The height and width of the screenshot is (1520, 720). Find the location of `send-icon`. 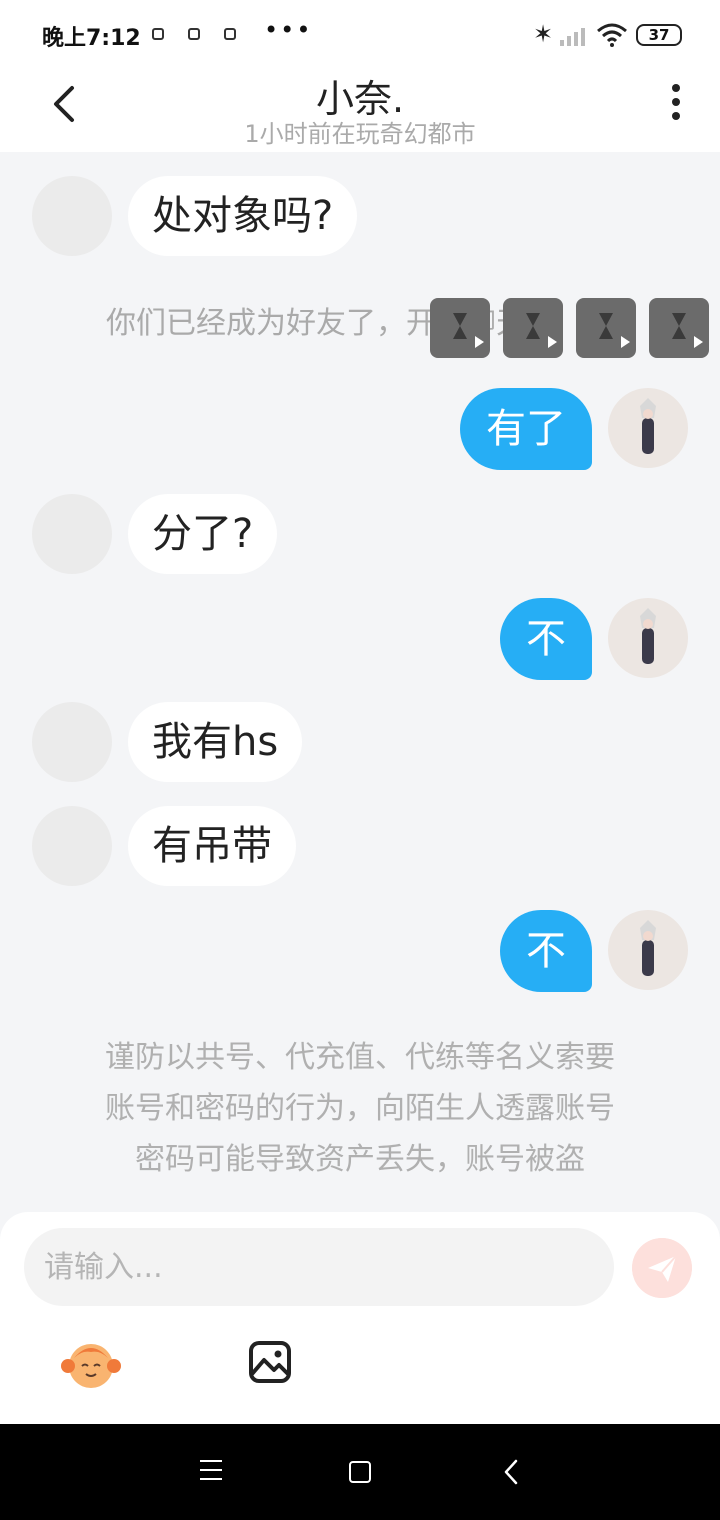

send-icon is located at coordinates (662, 1268).